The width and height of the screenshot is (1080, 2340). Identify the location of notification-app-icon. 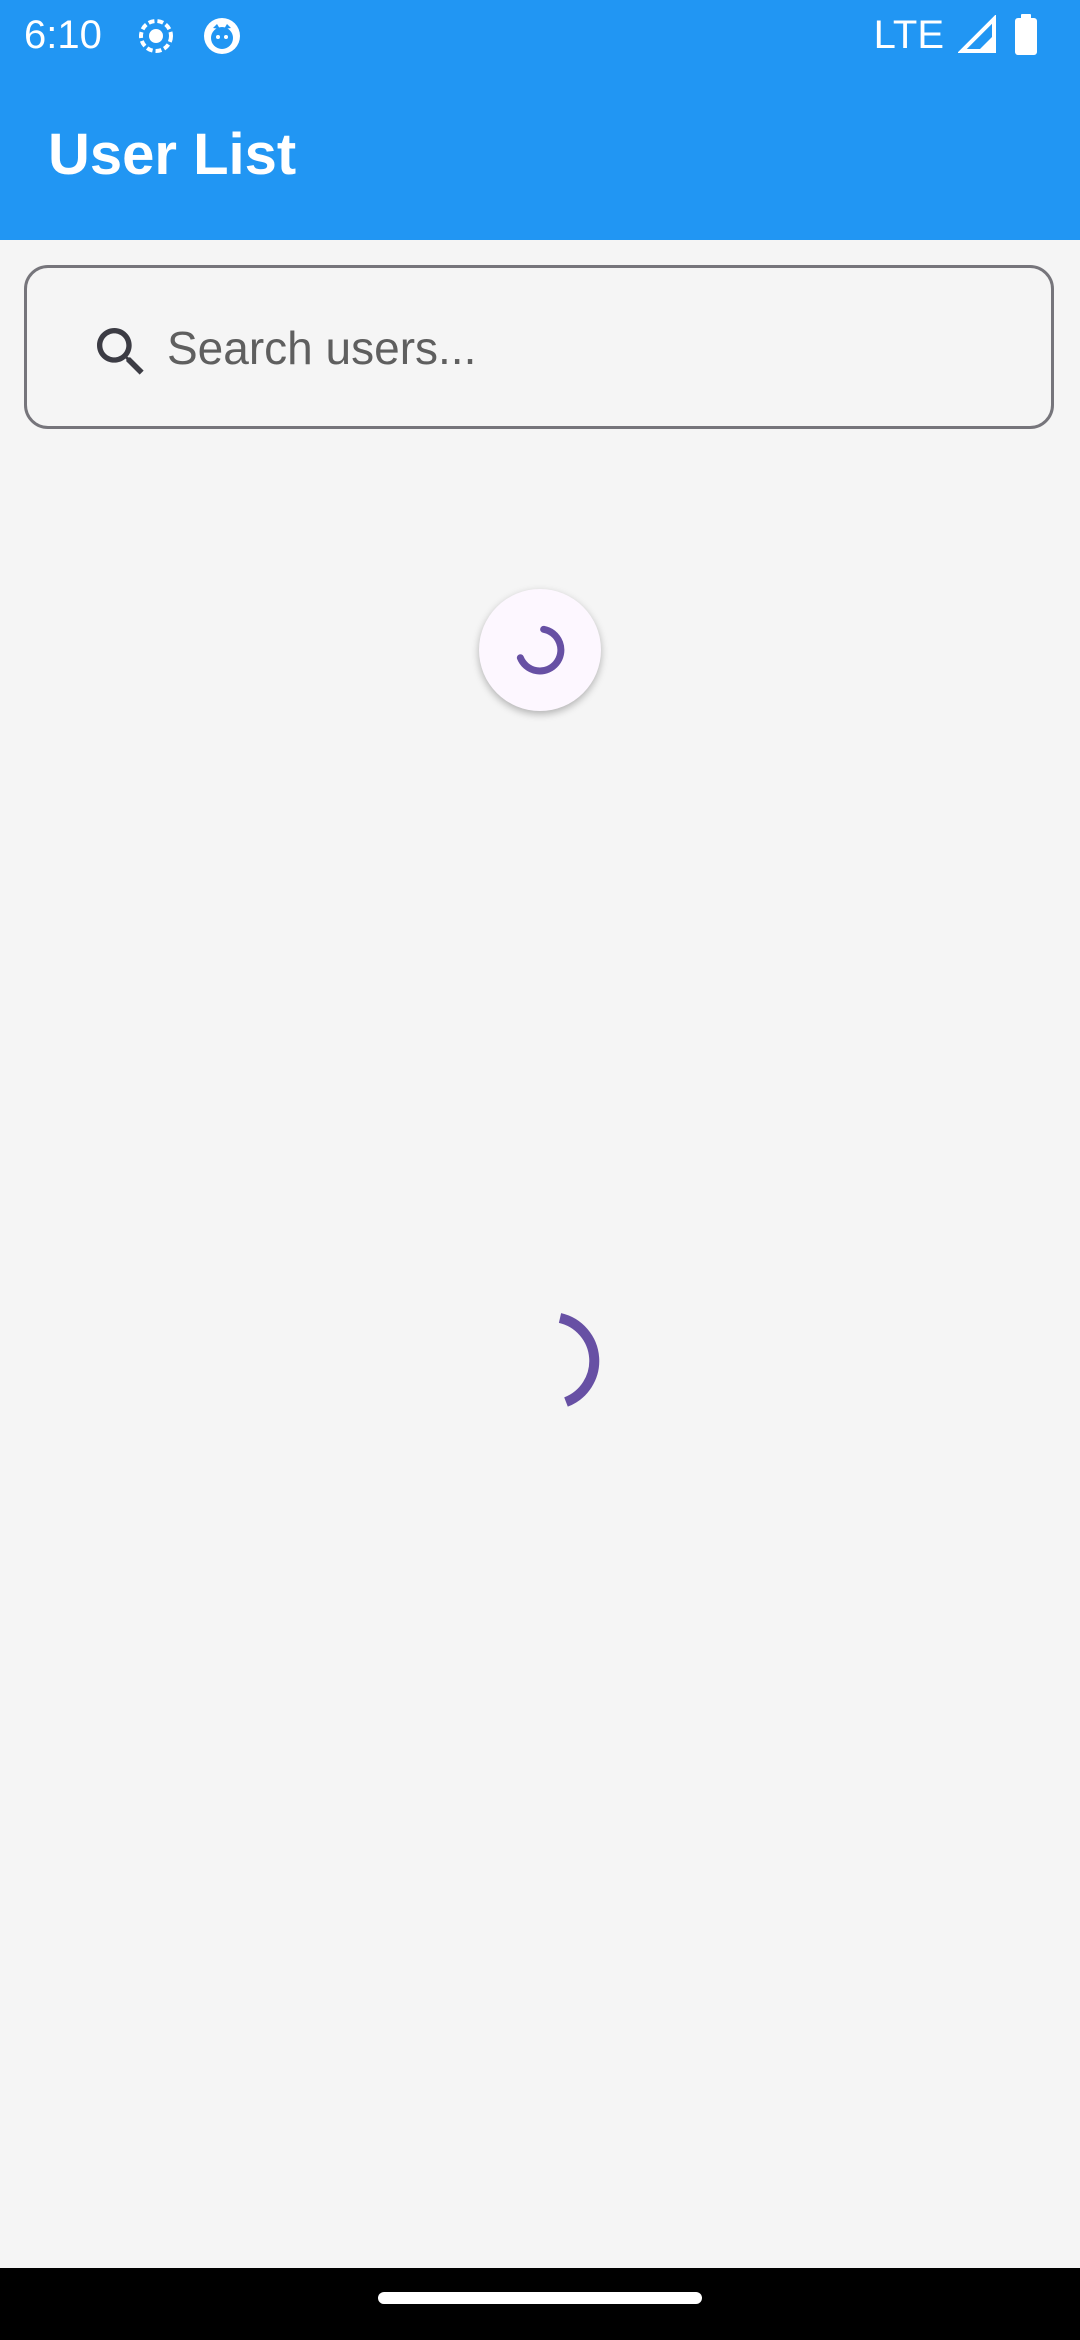
(222, 36).